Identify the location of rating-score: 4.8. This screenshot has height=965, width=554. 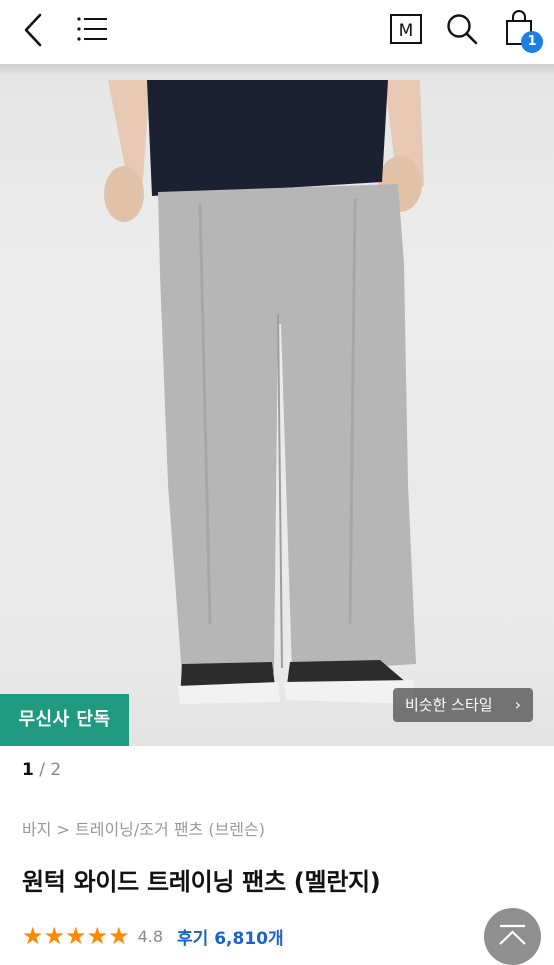
(150, 936).